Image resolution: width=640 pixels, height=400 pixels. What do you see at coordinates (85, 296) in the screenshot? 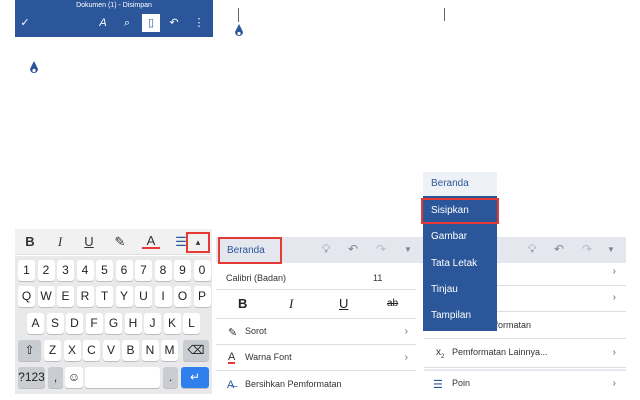
I see `key-r: R` at bounding box center [85, 296].